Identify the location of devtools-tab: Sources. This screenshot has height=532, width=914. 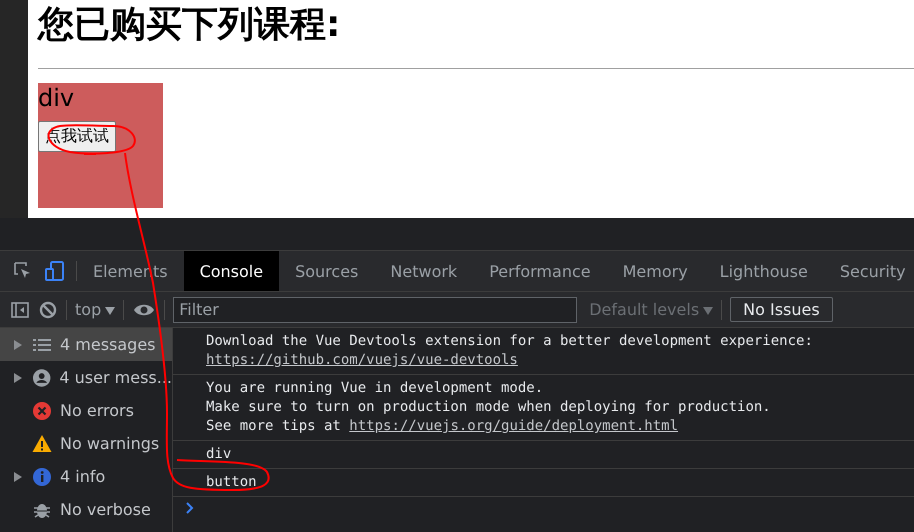
(326, 271).